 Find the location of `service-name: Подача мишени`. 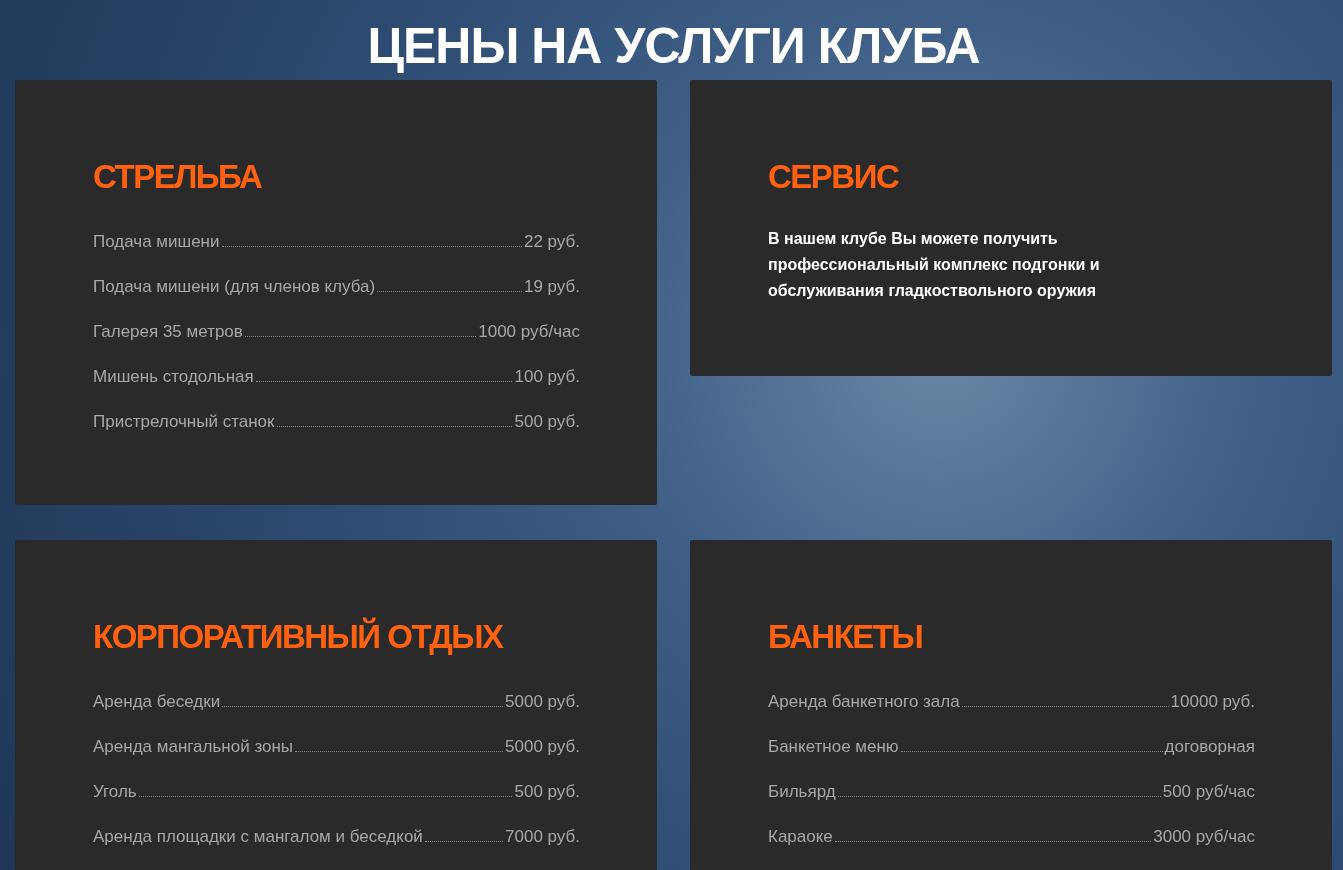

service-name: Подача мишени is located at coordinates (156, 242).